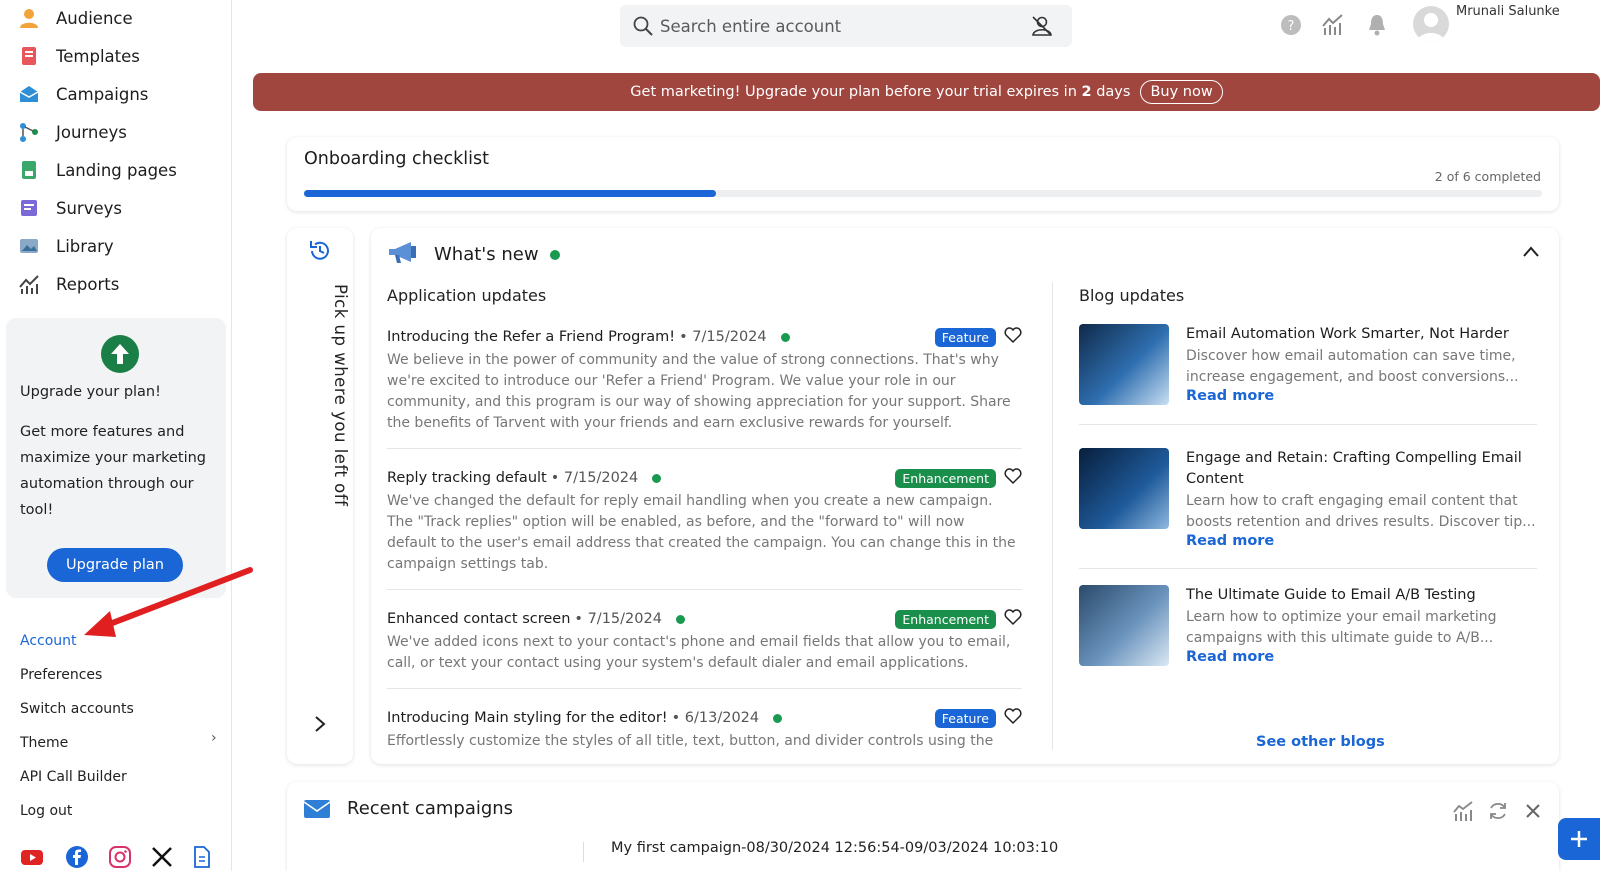 Image resolution: width=1600 pixels, height=871 pixels. Describe the element at coordinates (1508, 11) in the screenshot. I see `user-name: Mrunali Salunke` at that location.